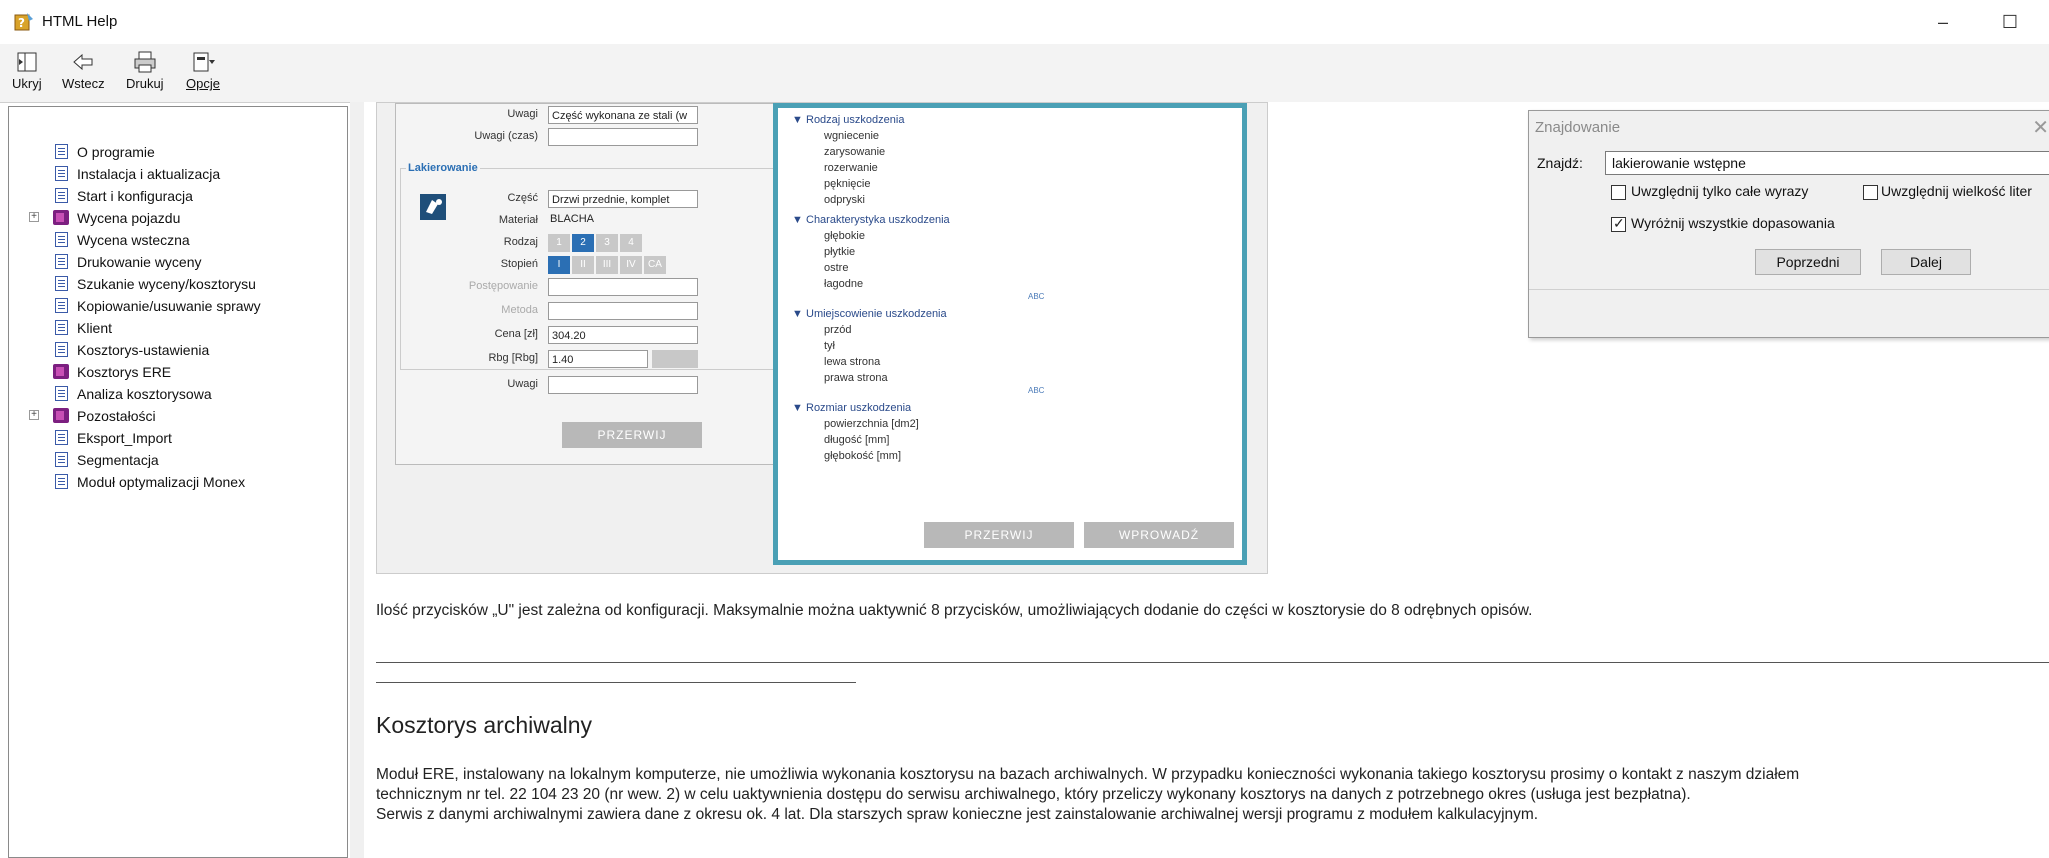 This screenshot has width=2049, height=858. I want to click on segment: 3, so click(607, 243).